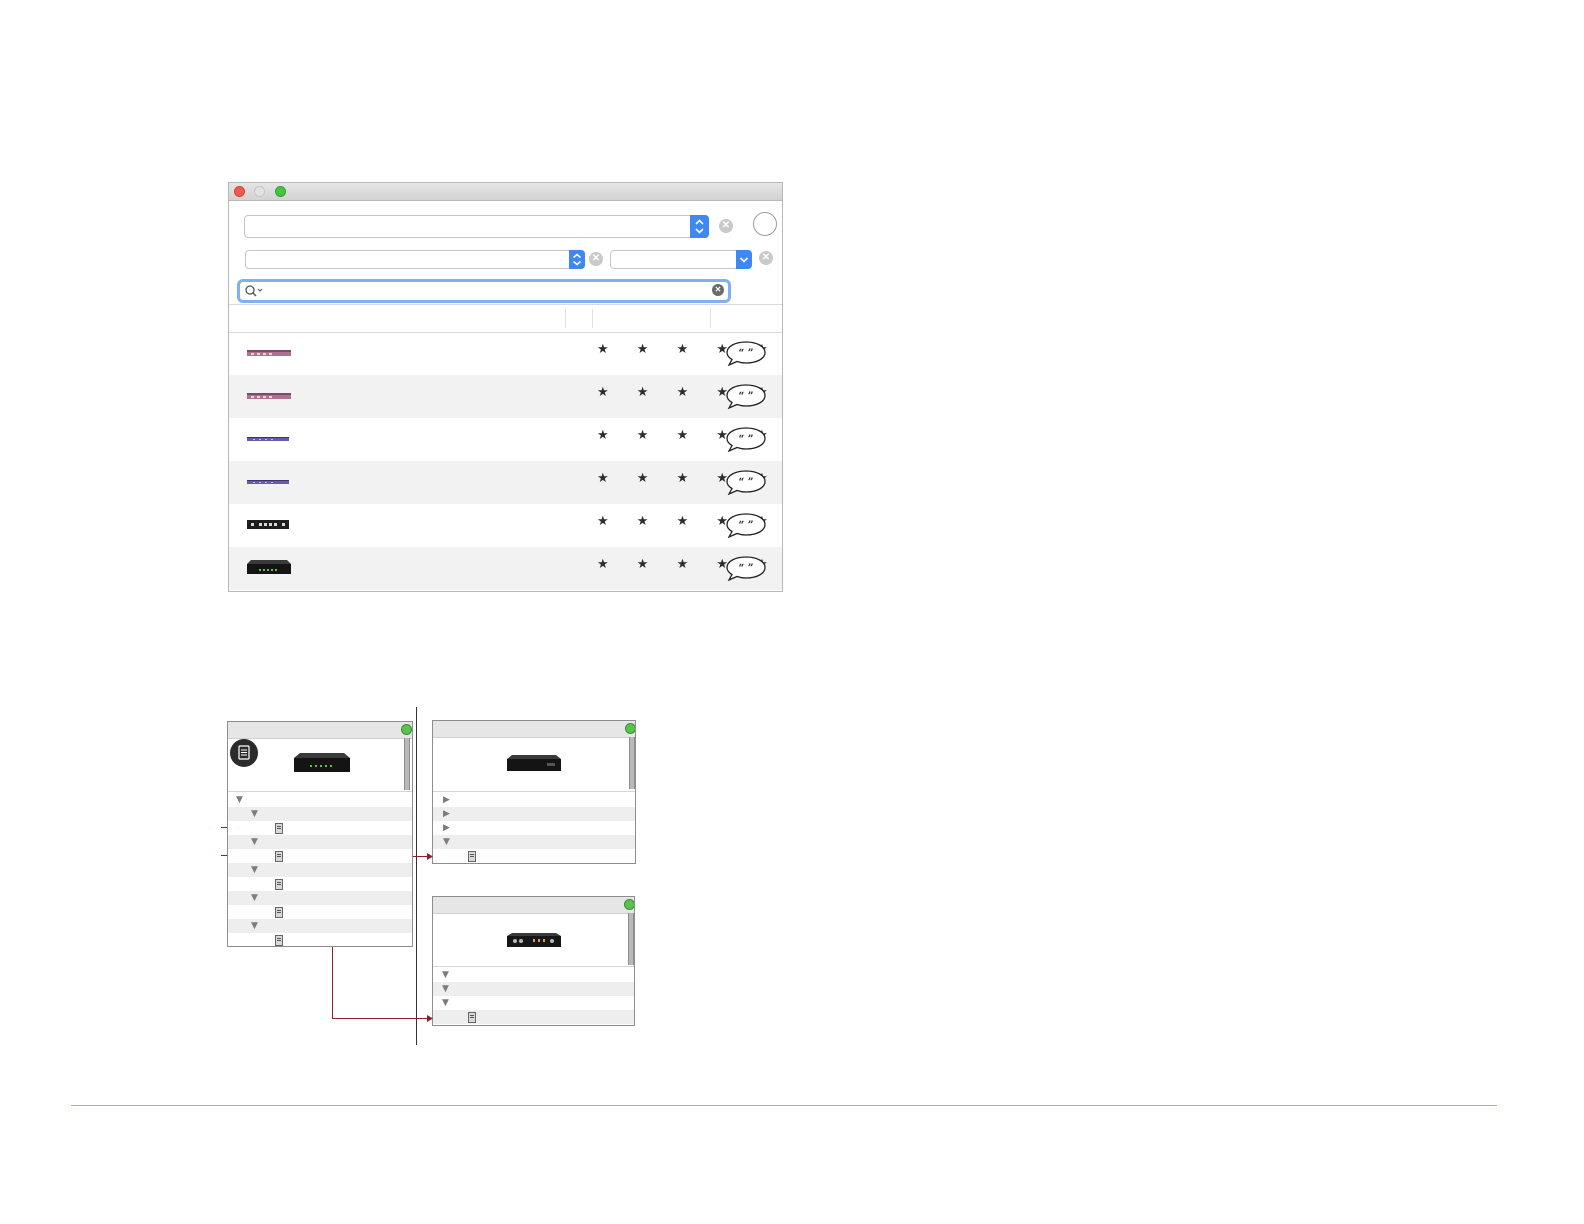 Image resolution: width=1584 pixels, height=1224 pixels. What do you see at coordinates (269, 567) in the screenshot?
I see `amplifier-black-icon` at bounding box center [269, 567].